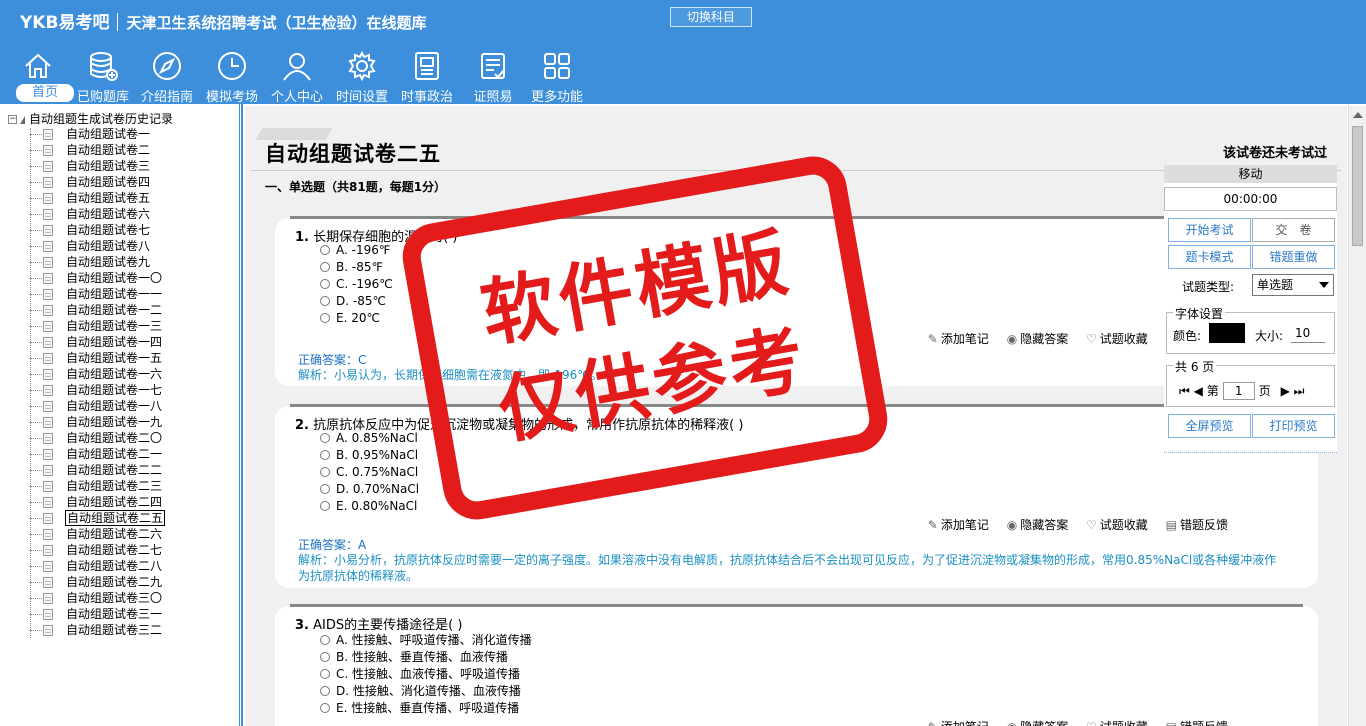 The image size is (1366, 726). What do you see at coordinates (12, 119) in the screenshot?
I see `collapse-toggle-icon: −` at bounding box center [12, 119].